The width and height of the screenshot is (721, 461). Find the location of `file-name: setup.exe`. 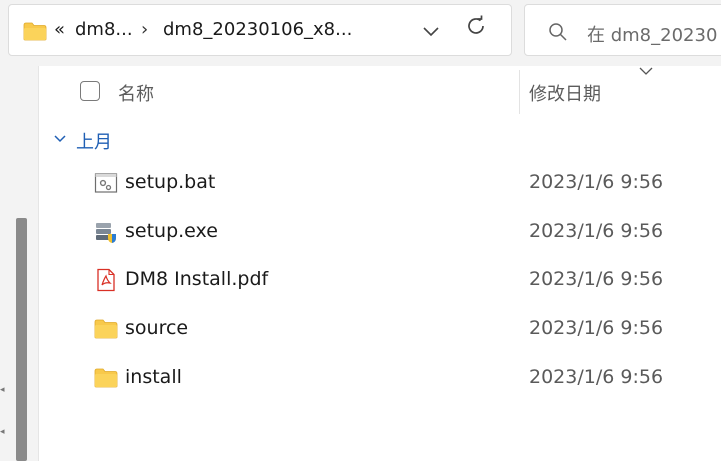

file-name: setup.exe is located at coordinates (171, 231).